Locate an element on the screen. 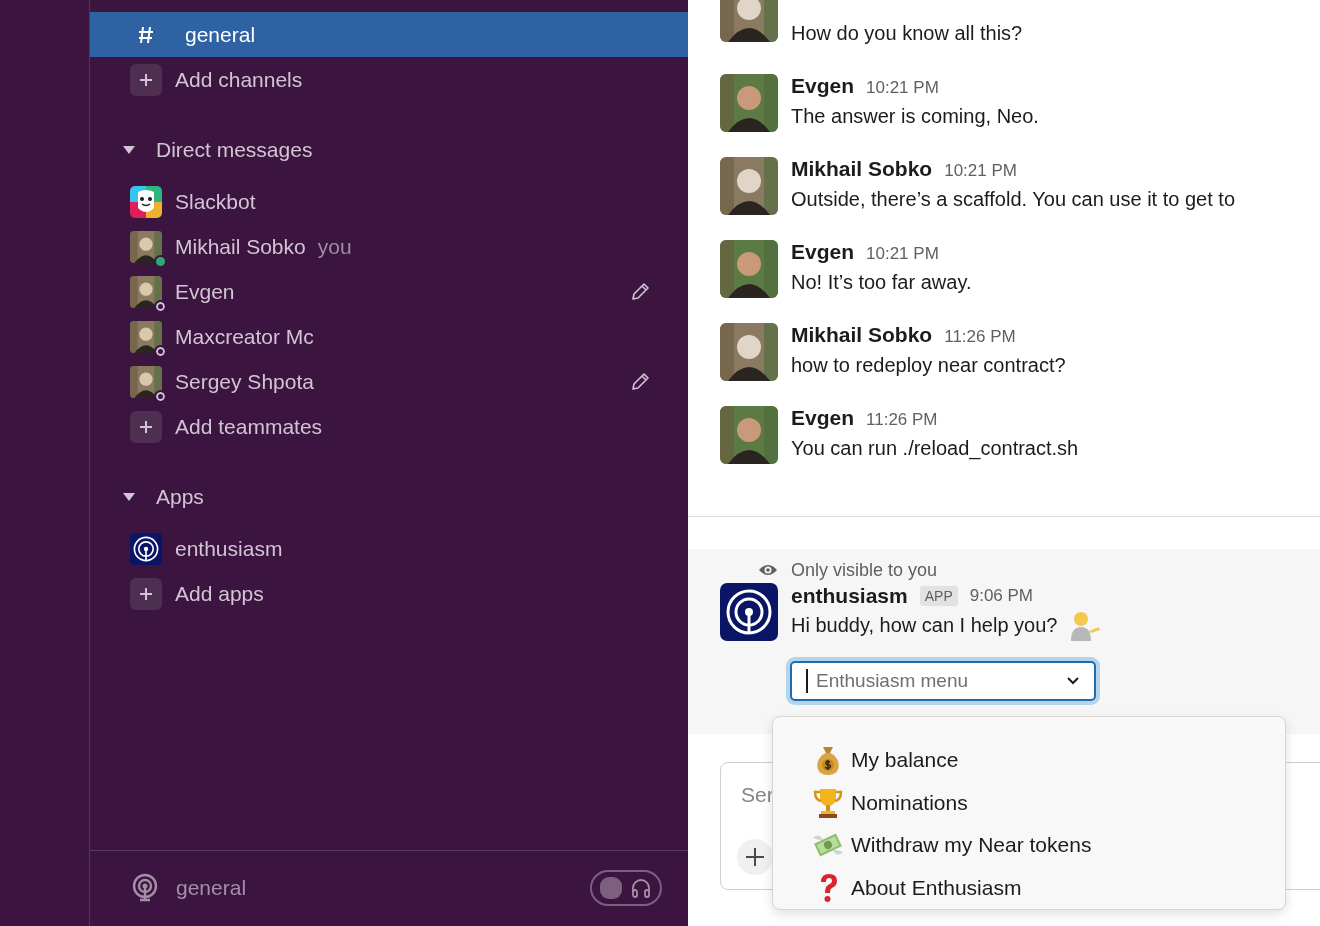 This screenshot has height=926, width=1320. channel-item: general is located at coordinates (389, 34).